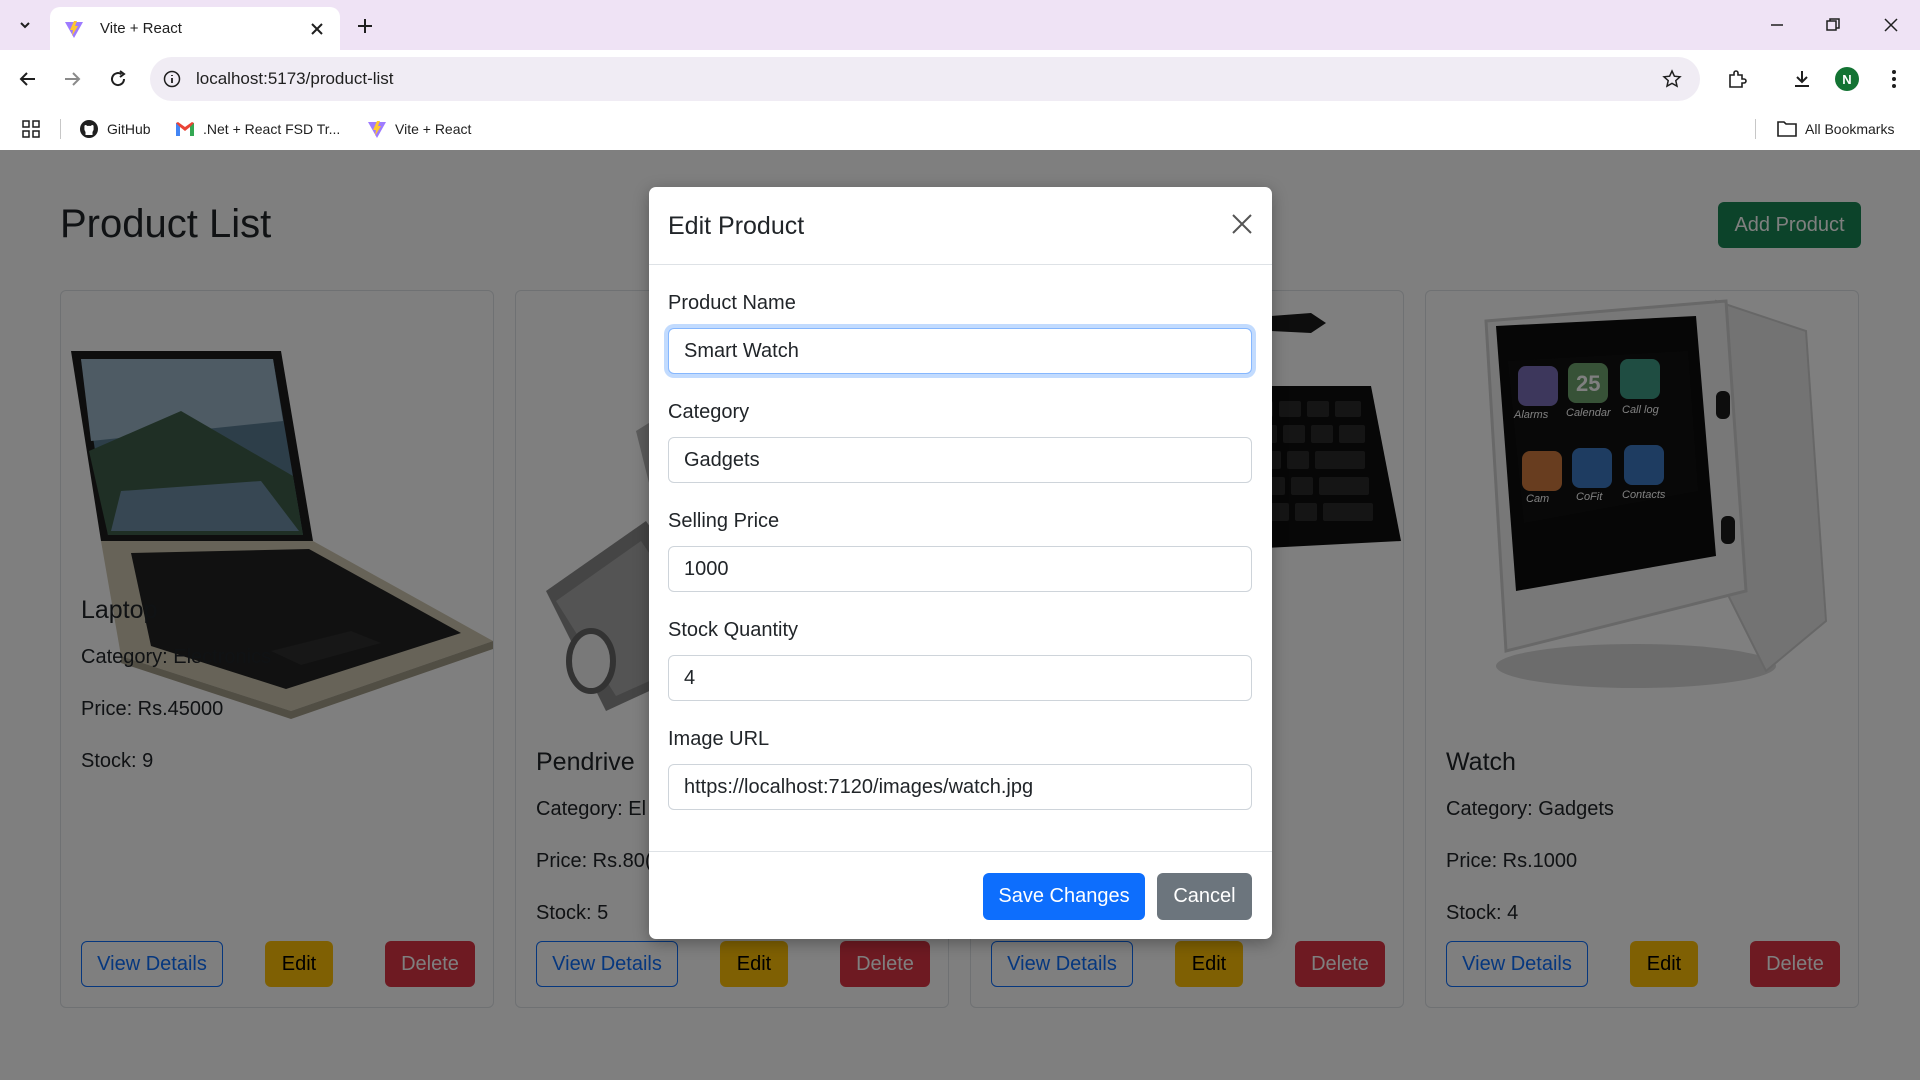 The image size is (1920, 1080). I want to click on all-bookmarks: All Bookmarks, so click(1835, 129).